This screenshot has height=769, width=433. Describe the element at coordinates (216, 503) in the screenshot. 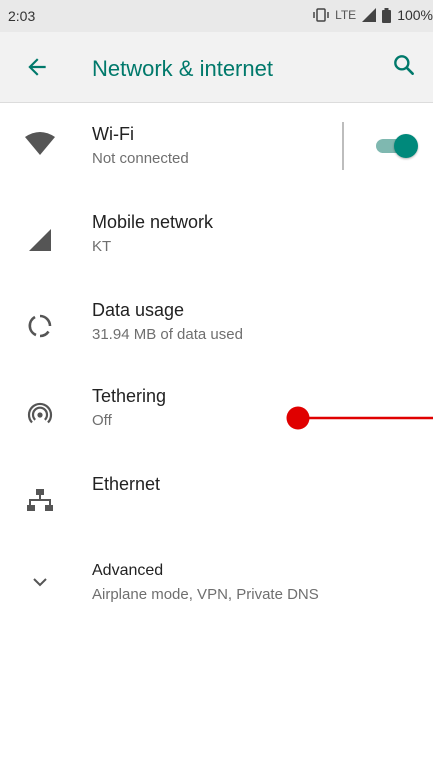

I see `ethernet-setting: Ethernet` at that location.